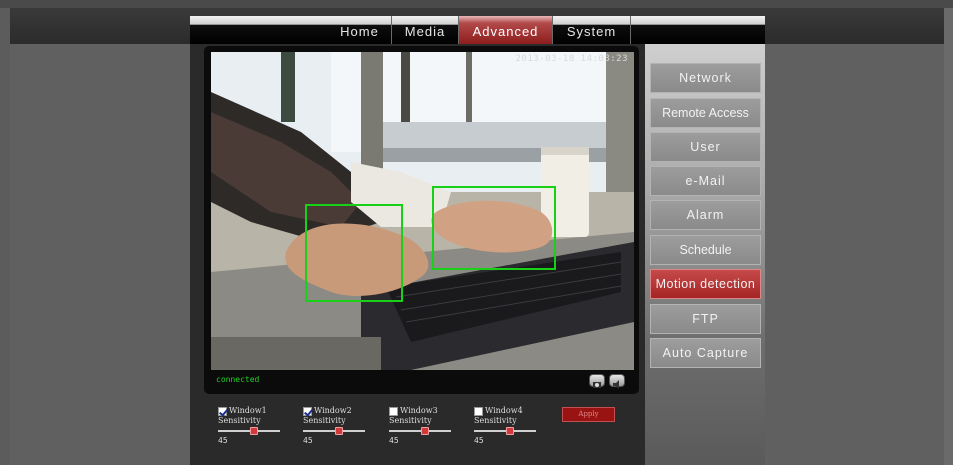 This screenshot has height=465, width=953. Describe the element at coordinates (705, 78) in the screenshot. I see `sidebar-item-network: Network` at that location.